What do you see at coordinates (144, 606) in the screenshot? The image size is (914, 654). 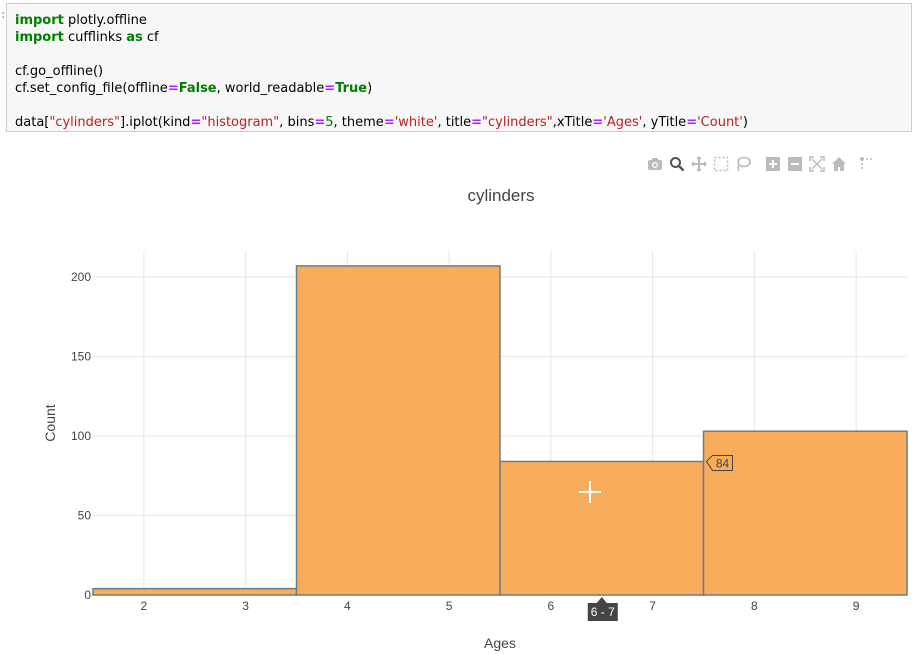 I see `x-tick-label: 2` at bounding box center [144, 606].